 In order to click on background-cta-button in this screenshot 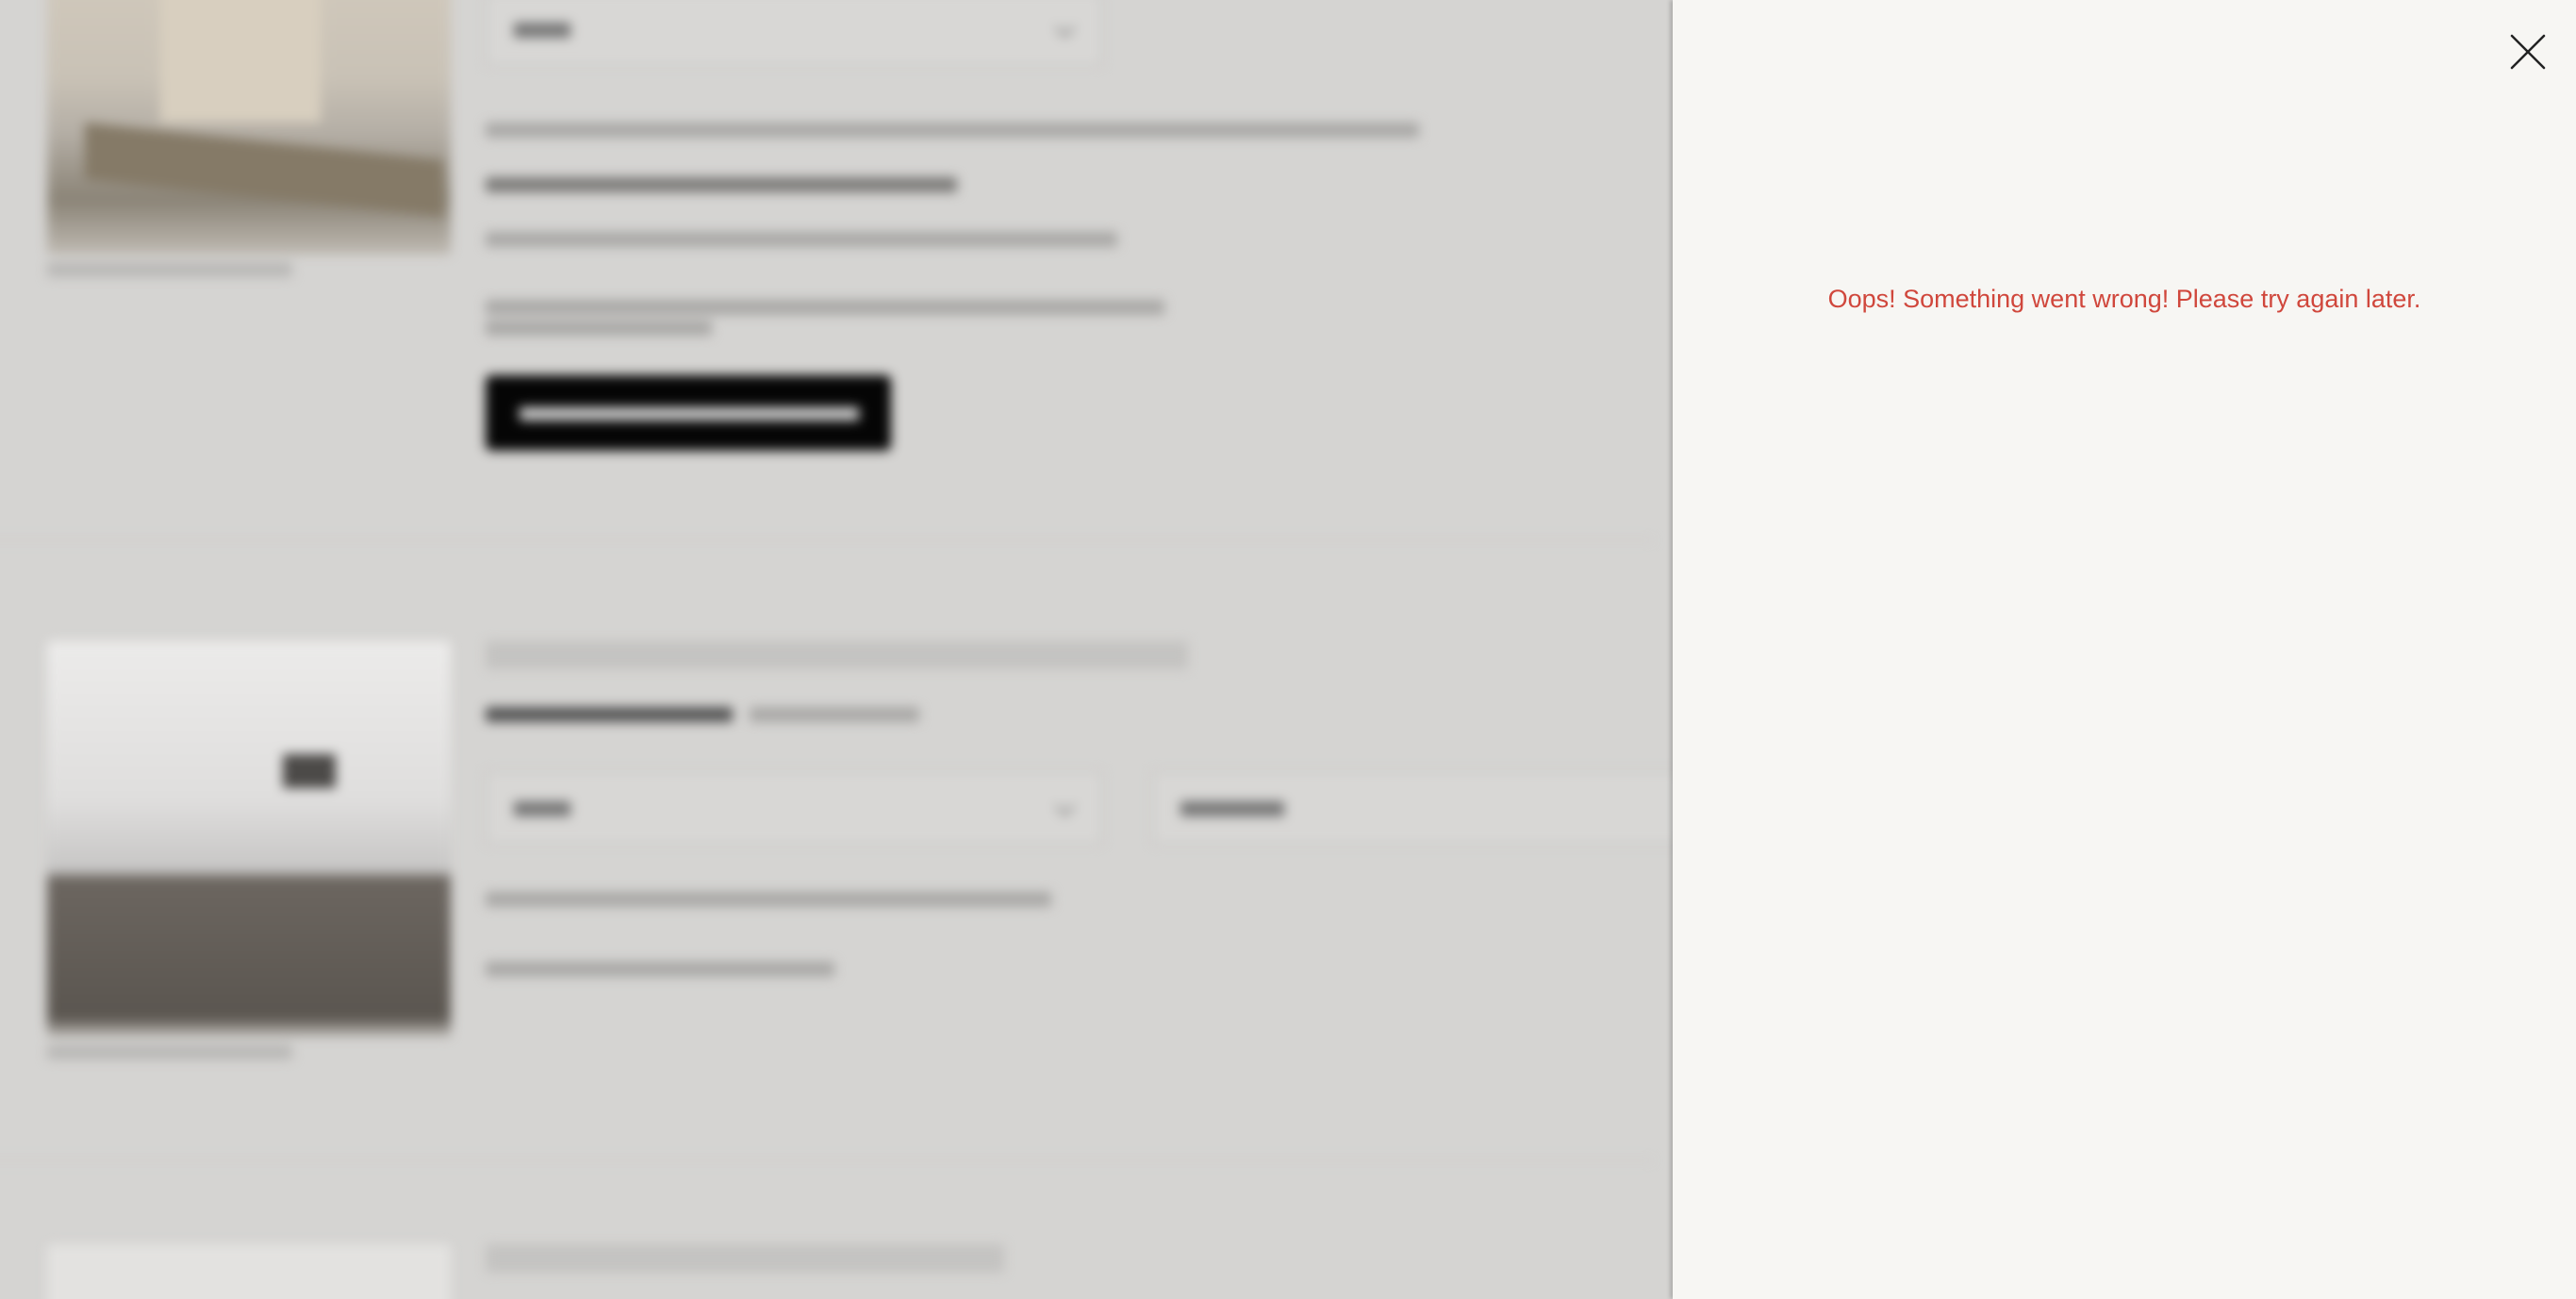, I will do `click(688, 413)`.